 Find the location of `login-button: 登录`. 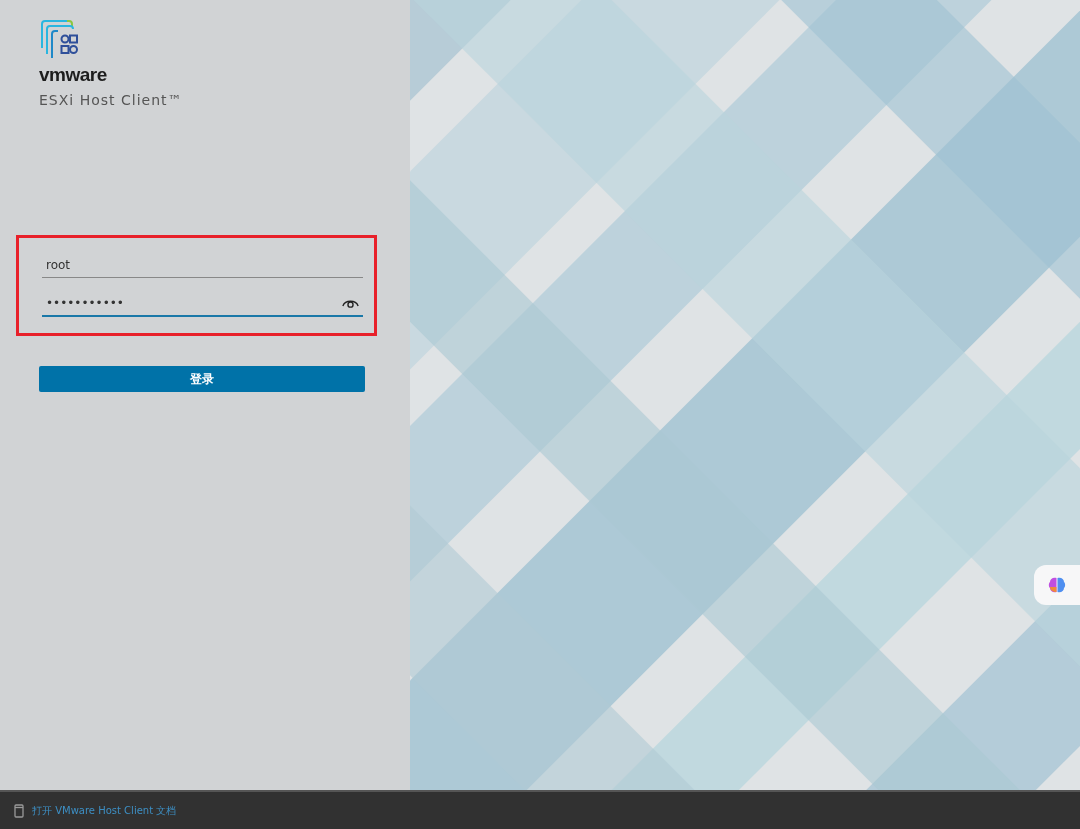

login-button: 登录 is located at coordinates (202, 379).